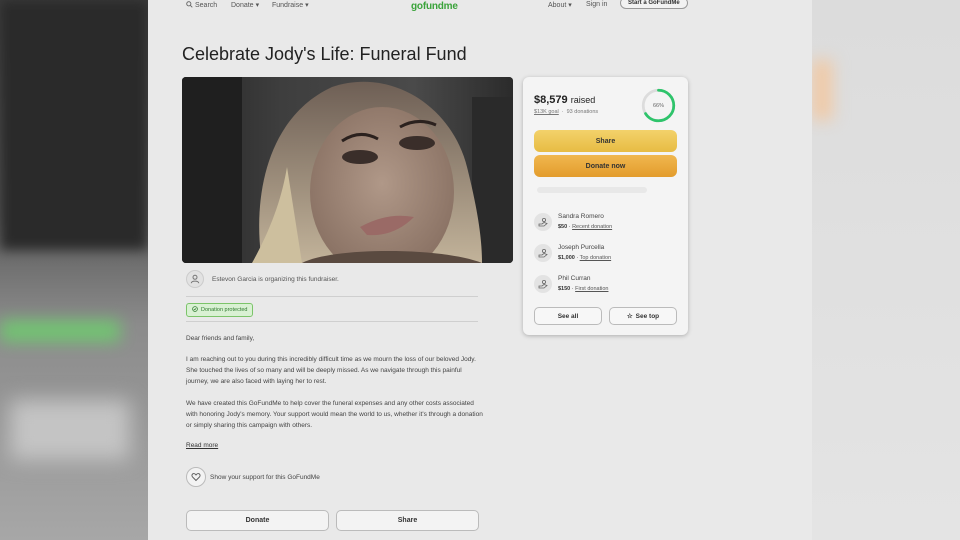 This screenshot has width=960, height=540. I want to click on goal-line: $13K goal · 93 donations, so click(566, 112).